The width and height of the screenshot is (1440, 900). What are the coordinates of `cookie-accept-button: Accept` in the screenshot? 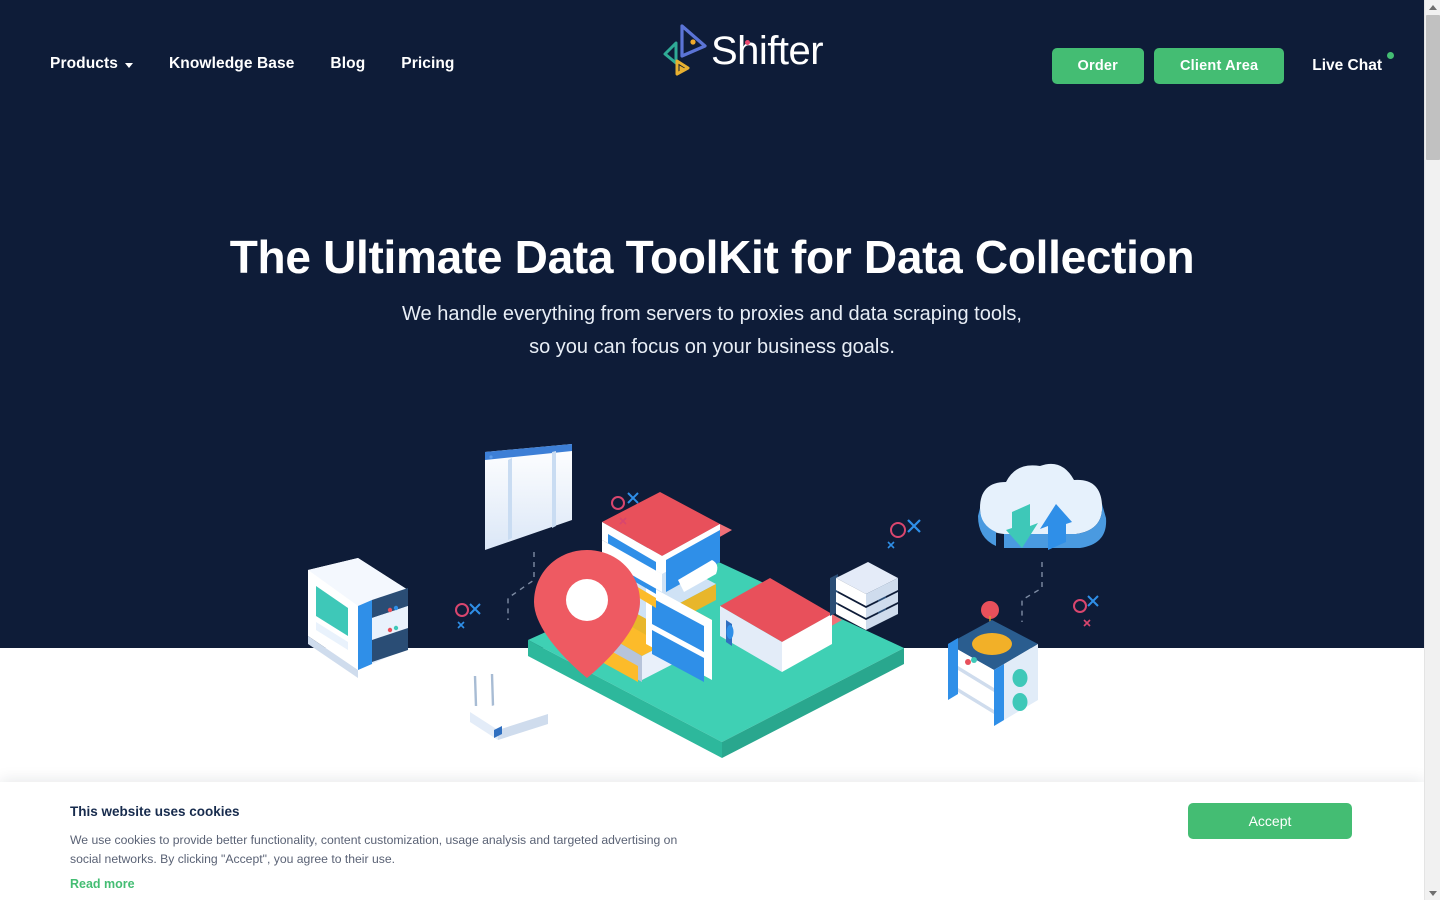 It's located at (1270, 821).